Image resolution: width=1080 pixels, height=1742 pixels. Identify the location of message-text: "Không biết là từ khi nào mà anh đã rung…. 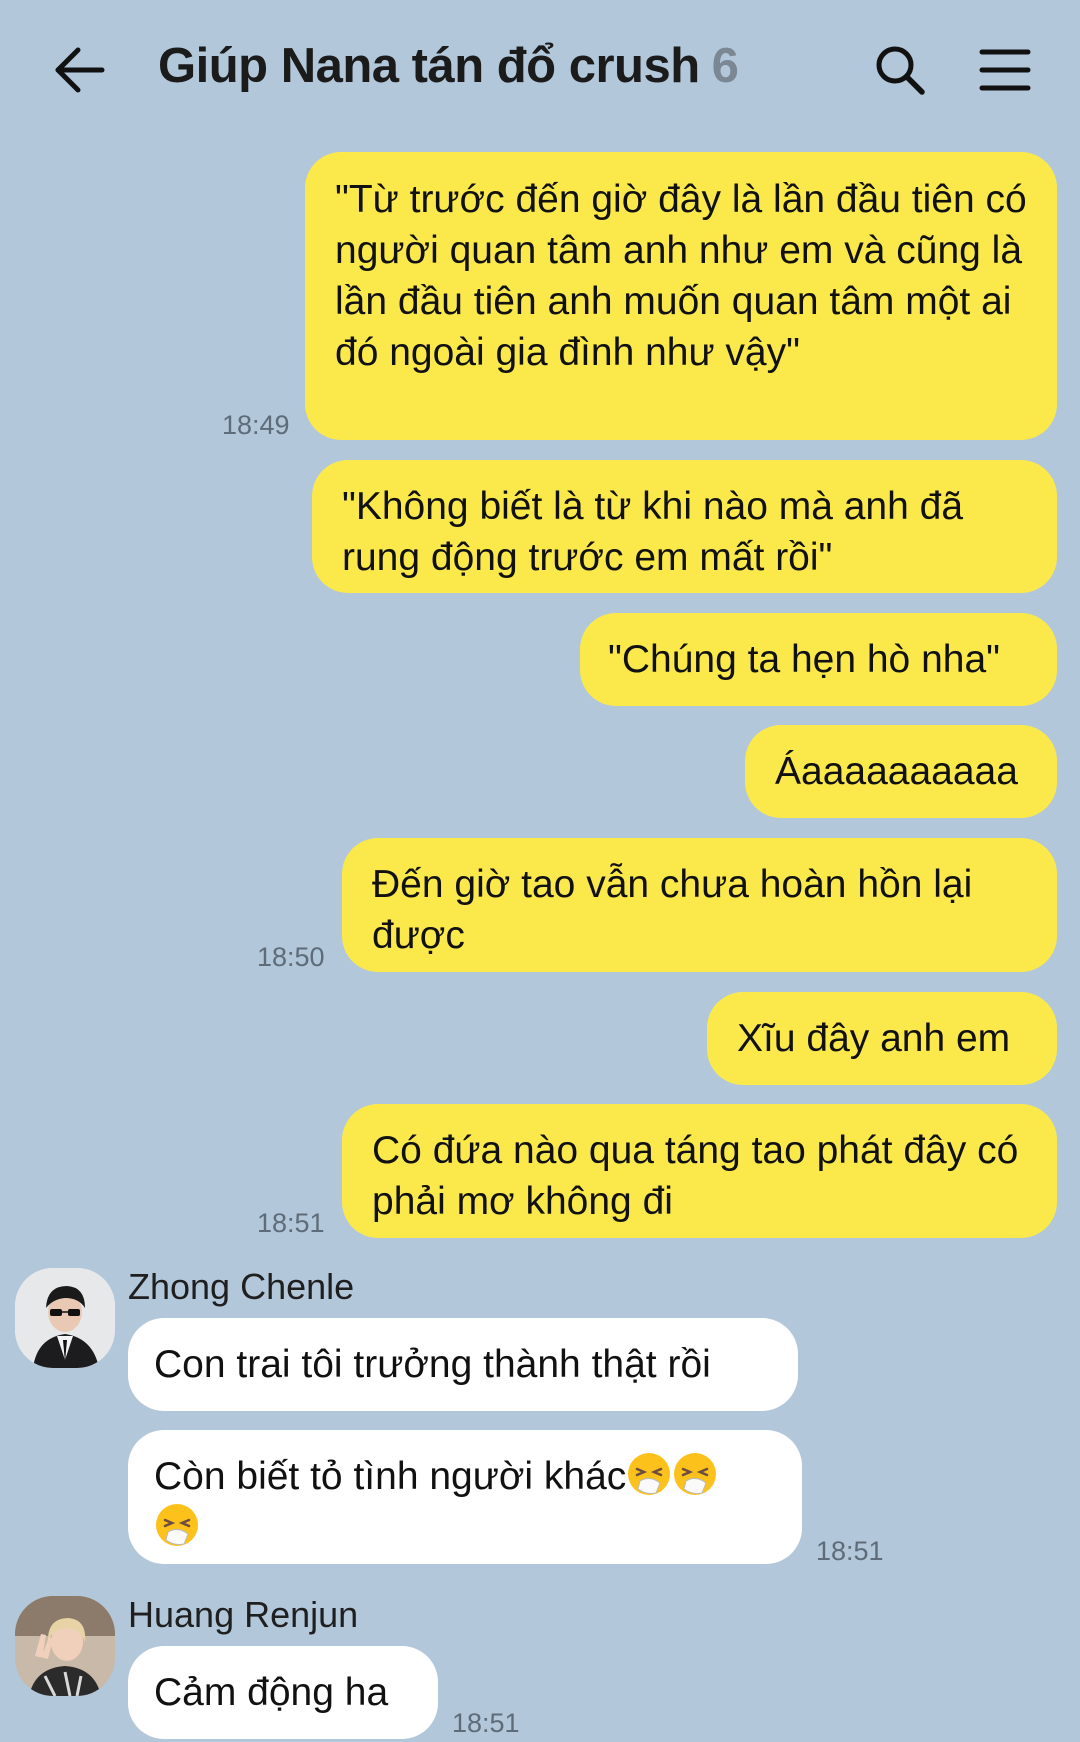
(653, 532).